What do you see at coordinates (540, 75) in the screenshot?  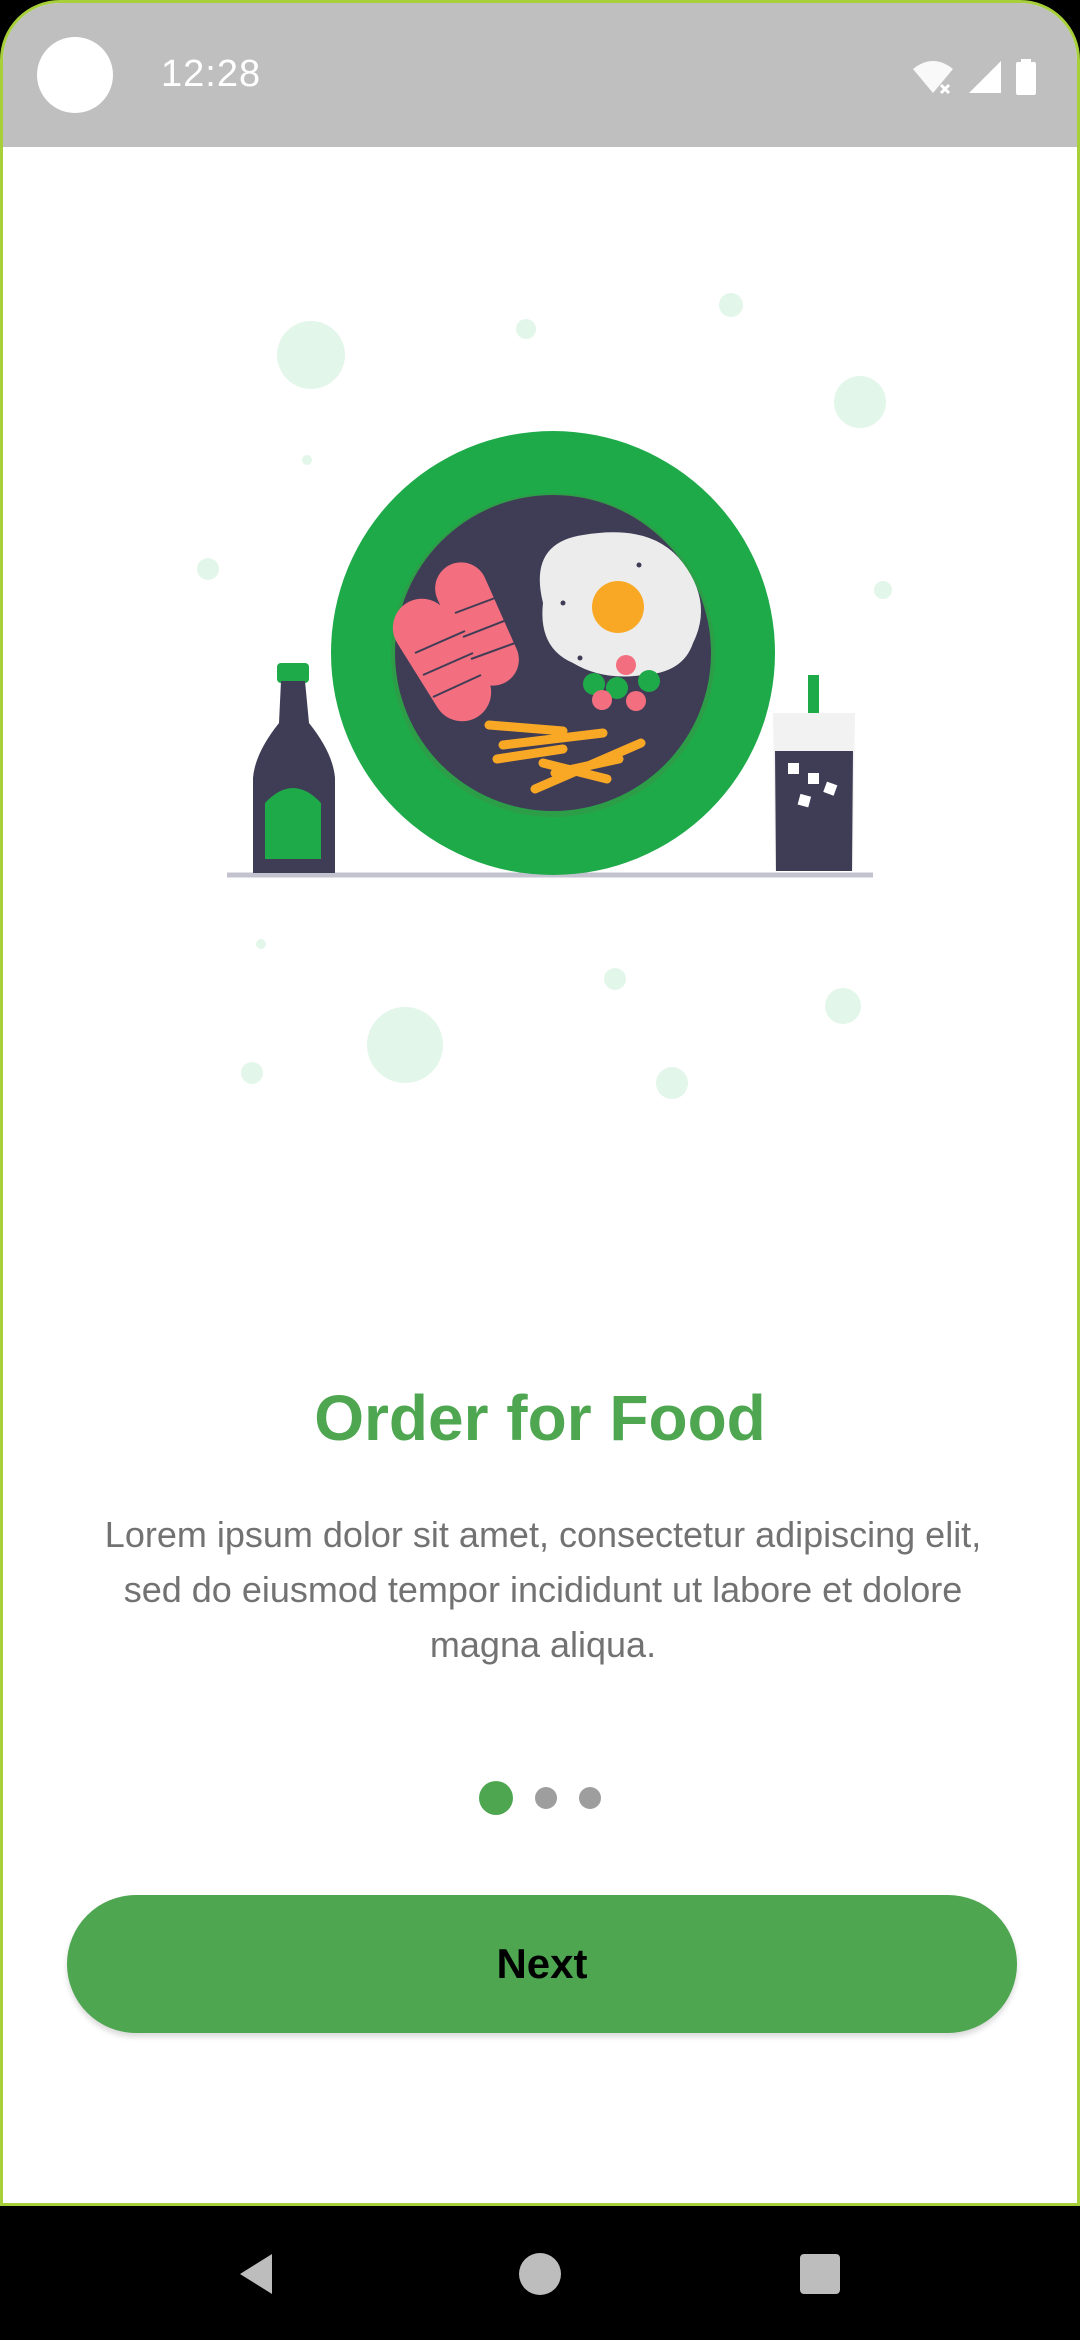 I see `status-bar: 12:28` at bounding box center [540, 75].